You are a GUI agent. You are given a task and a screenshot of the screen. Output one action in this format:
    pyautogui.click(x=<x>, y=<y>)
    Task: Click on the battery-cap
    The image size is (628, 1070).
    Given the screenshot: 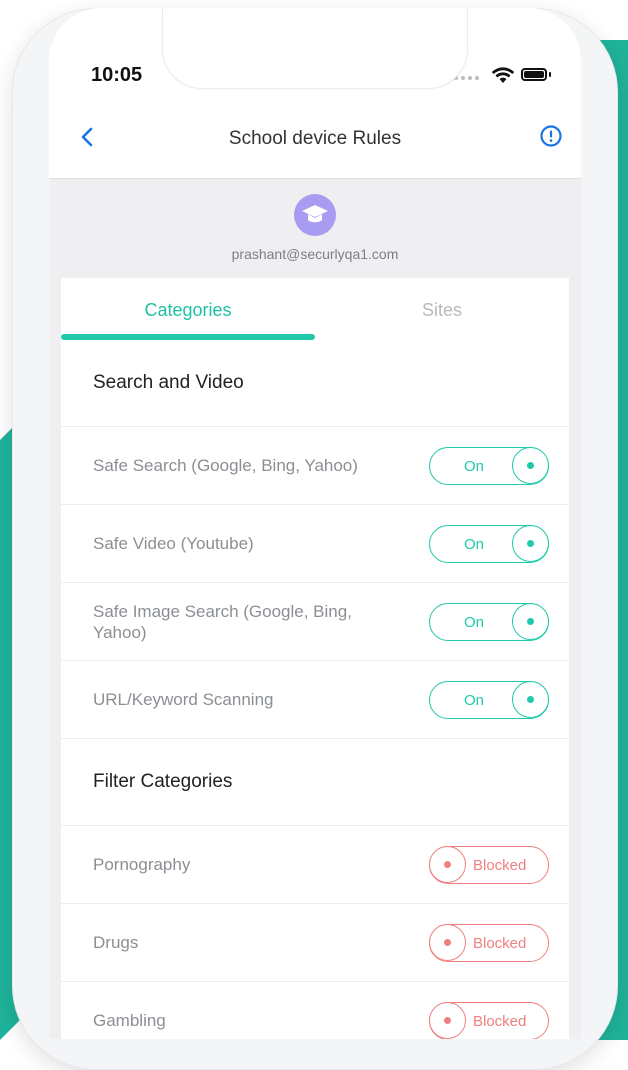 What is the action you would take?
    pyautogui.click(x=550, y=74)
    